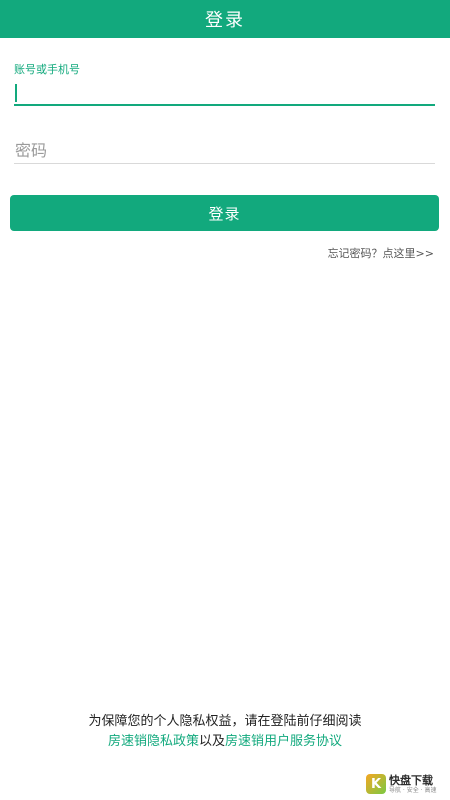  Describe the element at coordinates (225, 721) in the screenshot. I see `privacy-notice-text: 为保障您的个人隐私权益，请在登陆前仔细阅读` at that location.